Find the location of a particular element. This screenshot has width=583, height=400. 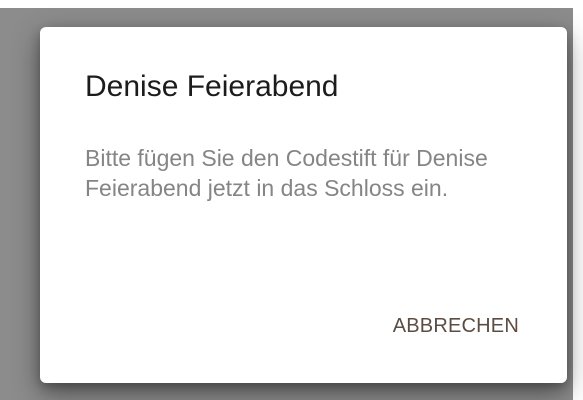

cancel-button: ABBRECHEN is located at coordinates (456, 326).